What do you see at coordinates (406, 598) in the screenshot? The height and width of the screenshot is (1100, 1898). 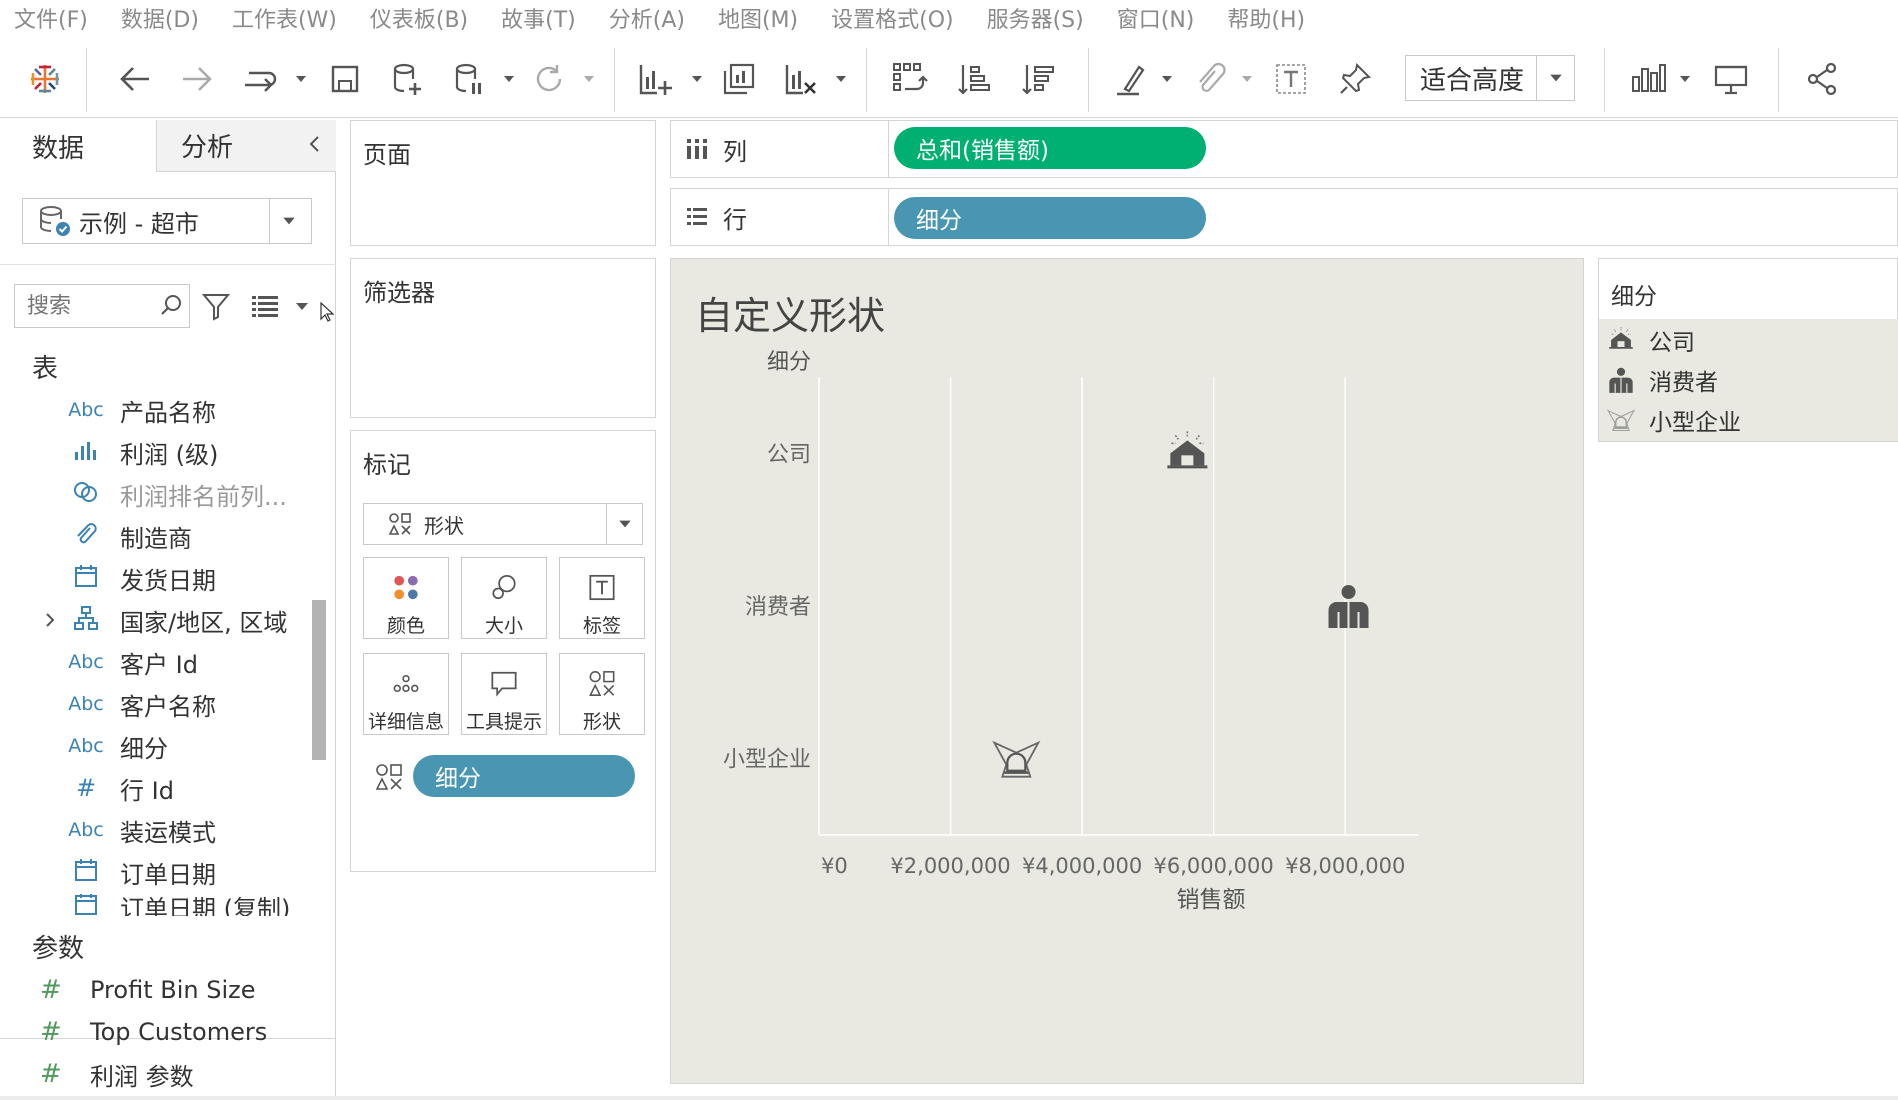 I see `color-button: 颜色` at bounding box center [406, 598].